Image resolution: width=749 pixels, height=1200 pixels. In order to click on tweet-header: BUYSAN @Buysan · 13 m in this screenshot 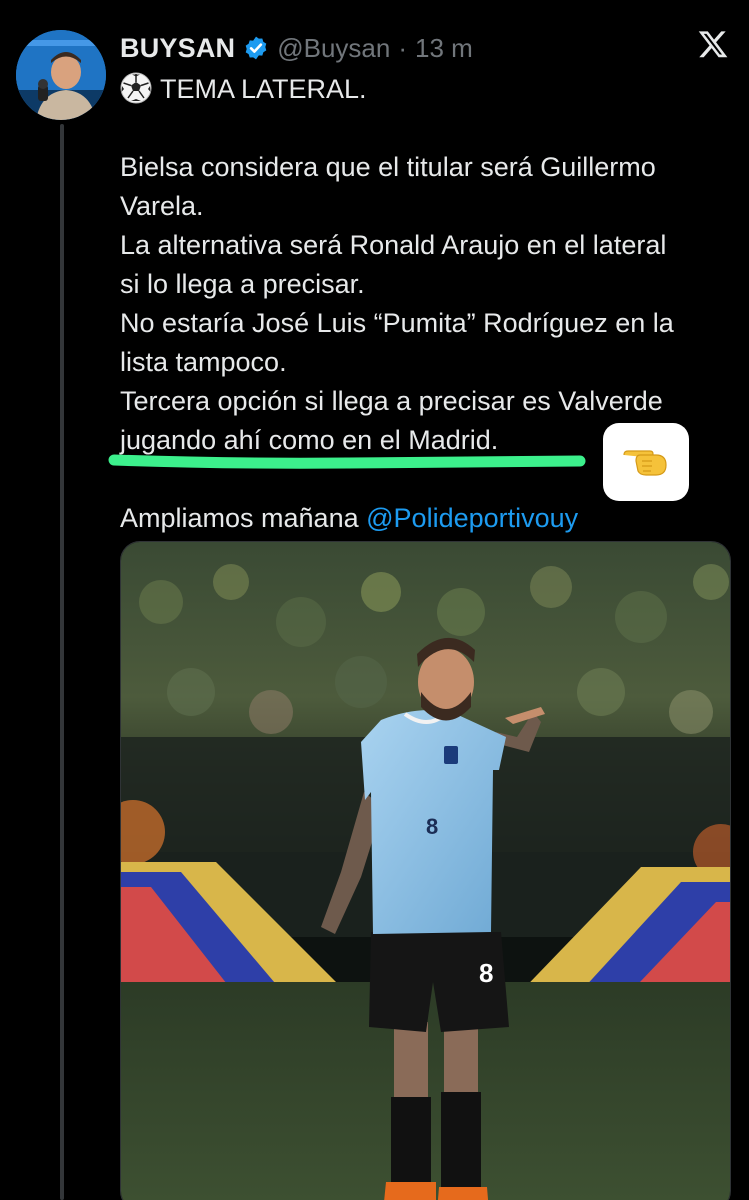, I will do `click(296, 48)`.